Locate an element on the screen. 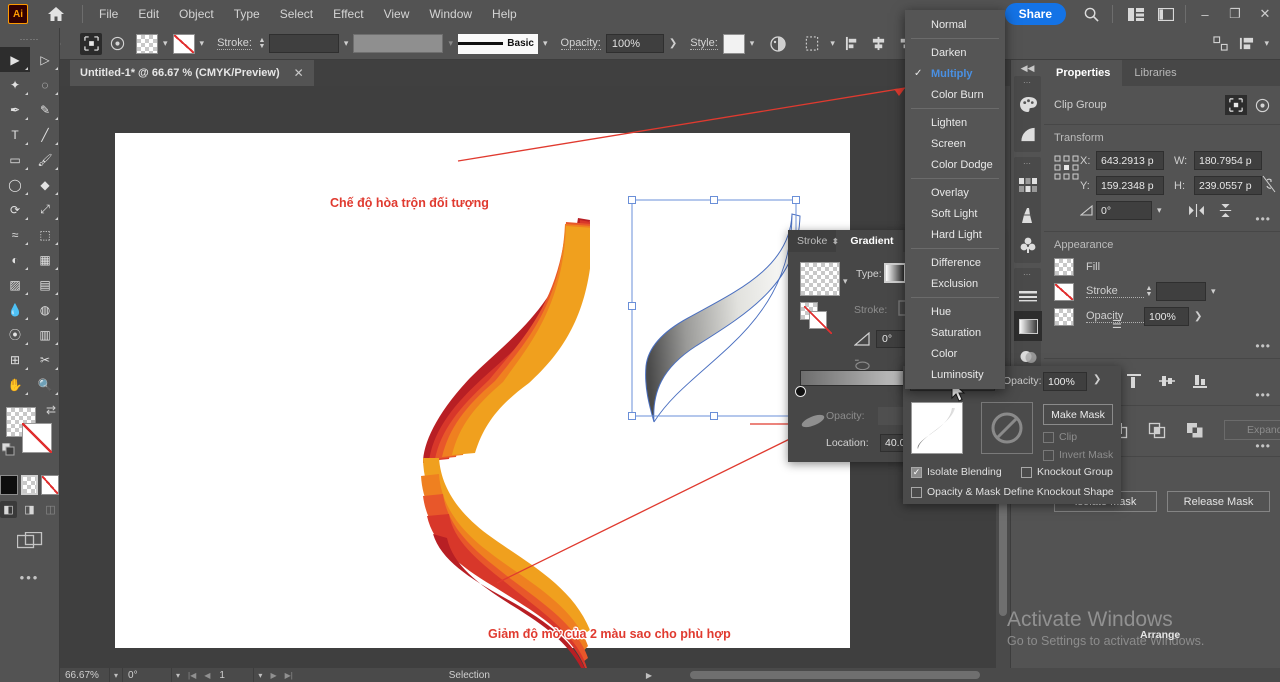 The height and width of the screenshot is (682, 1280). blend-mode-luminosity: Luminosity is located at coordinates (955, 374).